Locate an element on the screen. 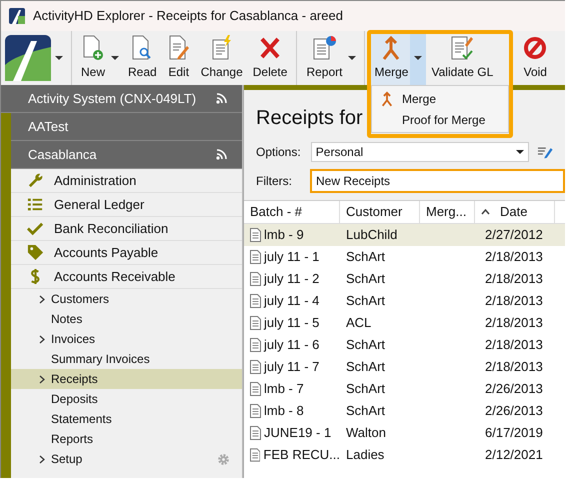 The image size is (576, 488). table-cell-text: july 11 - 1 is located at coordinates (292, 257).